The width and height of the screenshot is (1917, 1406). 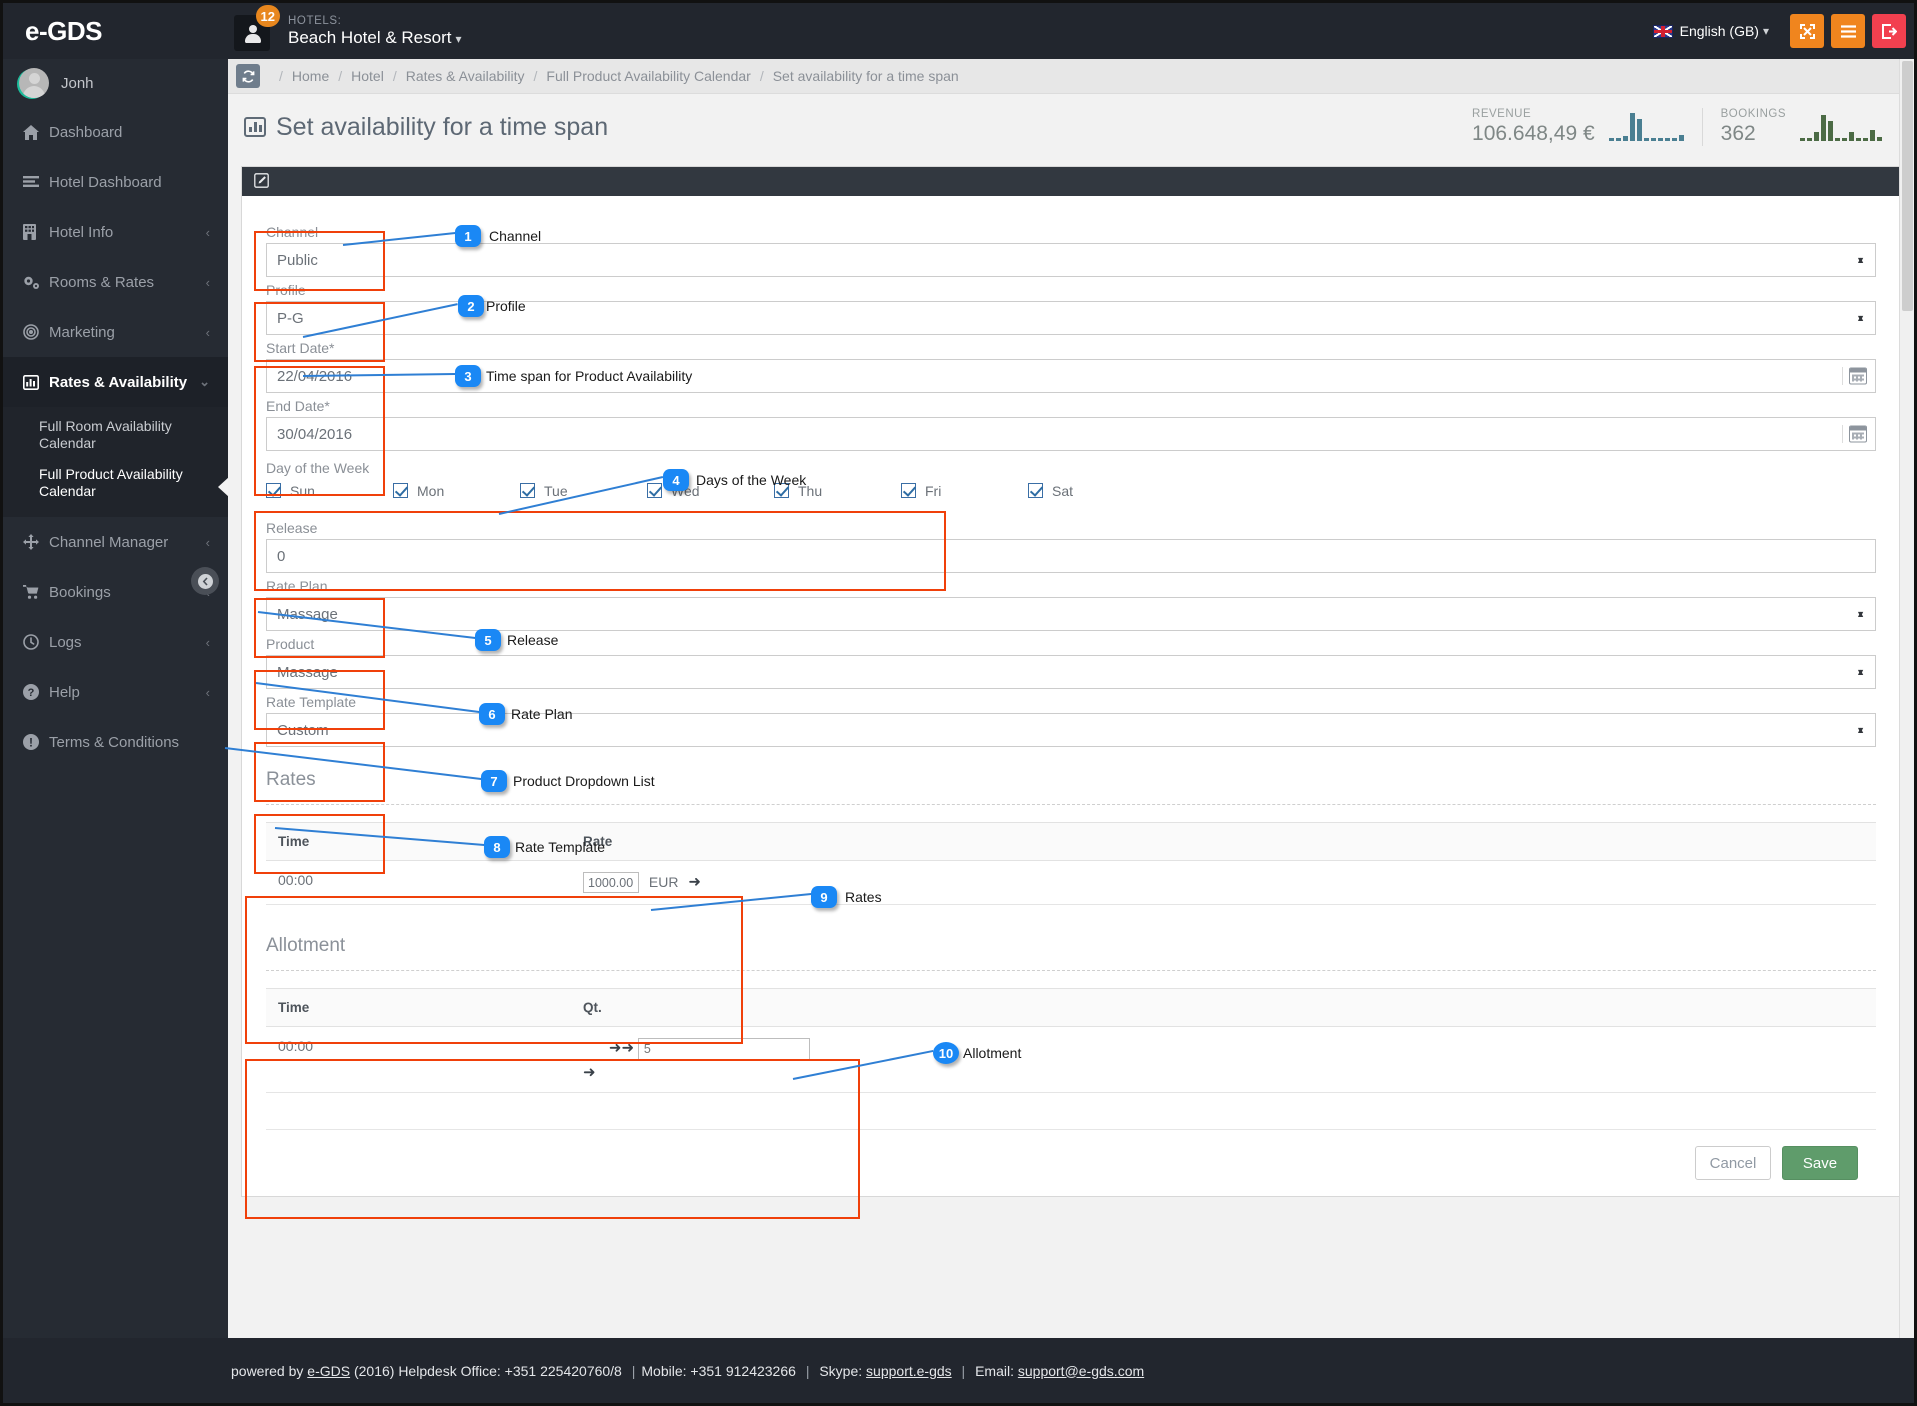 What do you see at coordinates (1071, 841) in the screenshot?
I see `rates-header-row: Time Rate` at bounding box center [1071, 841].